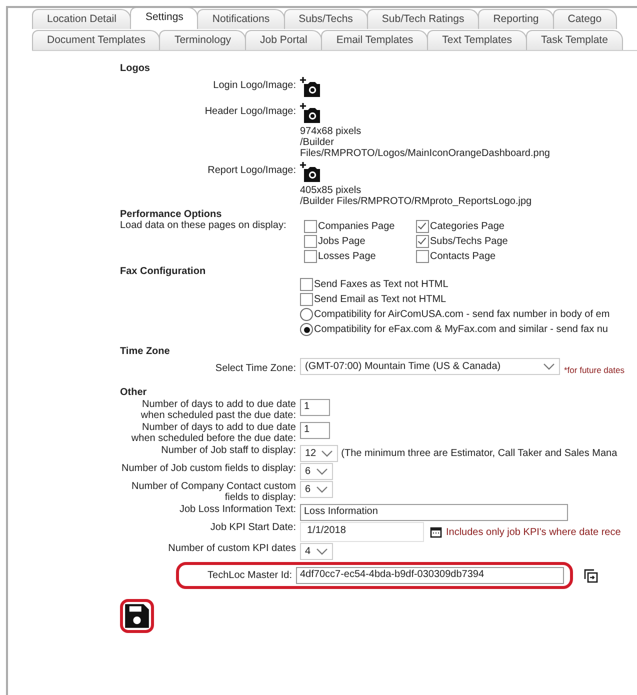  I want to click on field-label: Load data on these pages on display:, so click(204, 225).